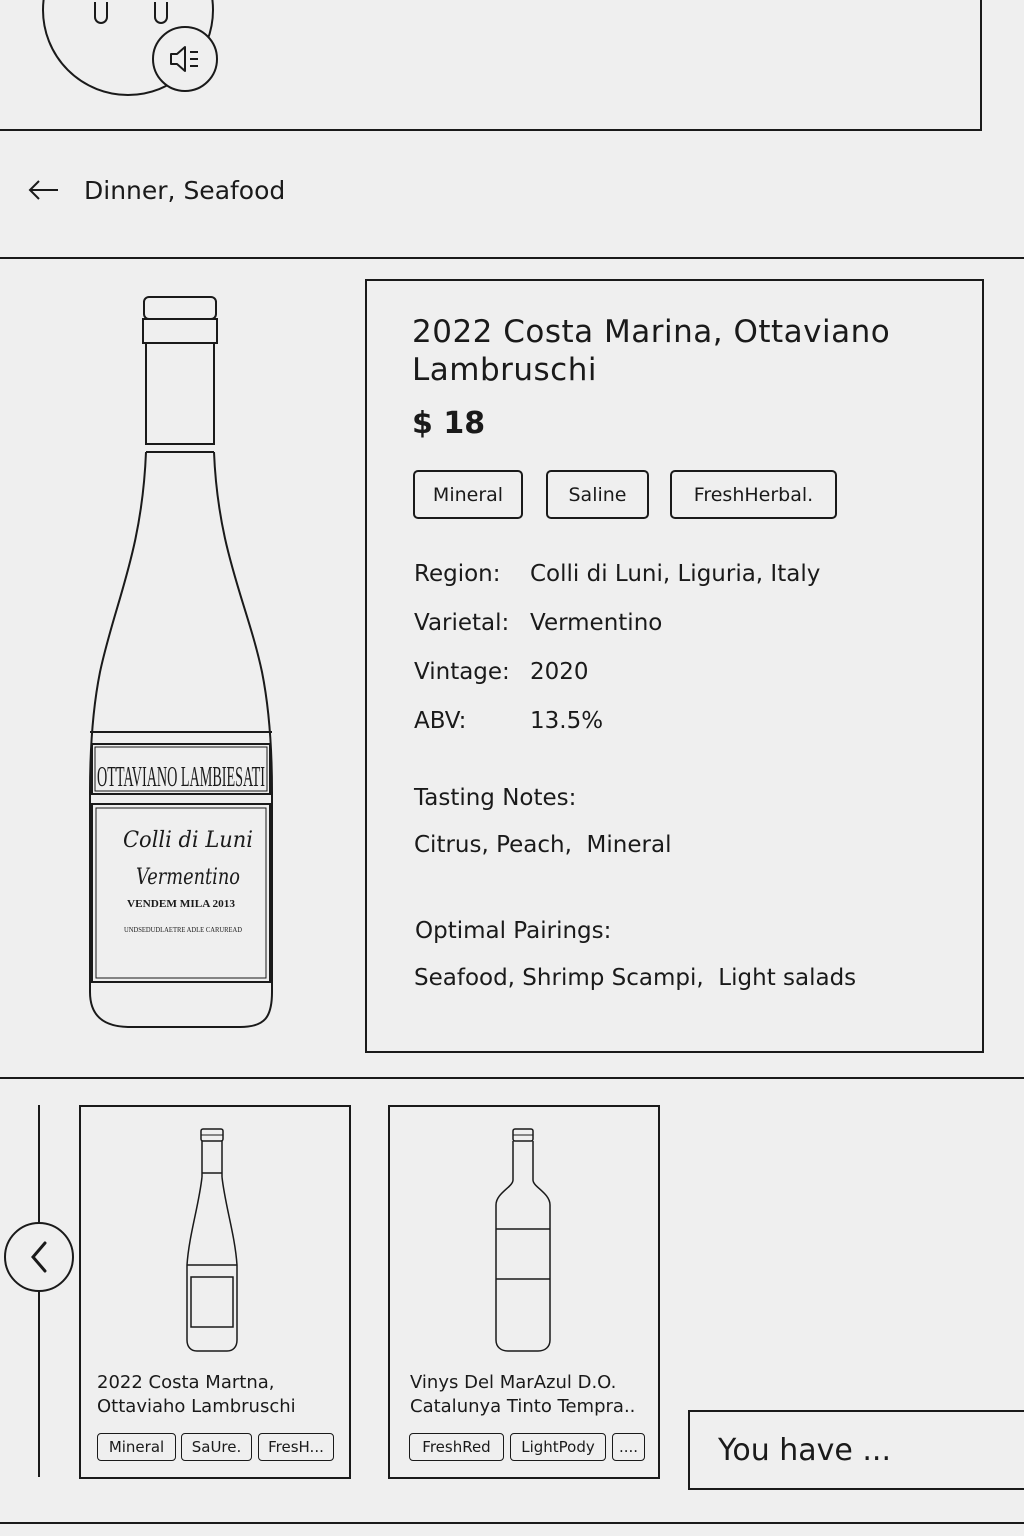  I want to click on spec-label-varietal: Varietal:, so click(462, 623).